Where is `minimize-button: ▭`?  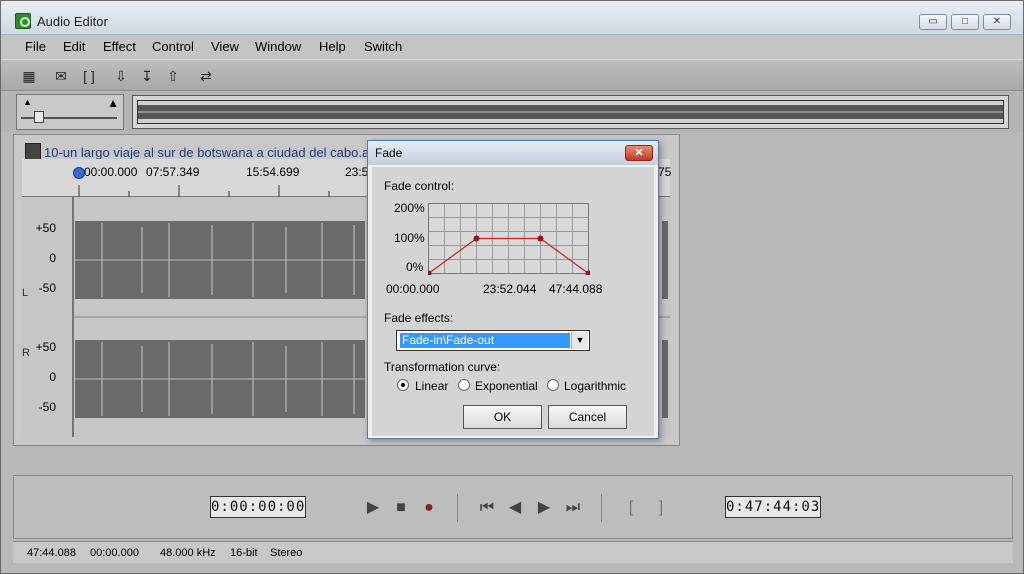
minimize-button: ▭ is located at coordinates (933, 22).